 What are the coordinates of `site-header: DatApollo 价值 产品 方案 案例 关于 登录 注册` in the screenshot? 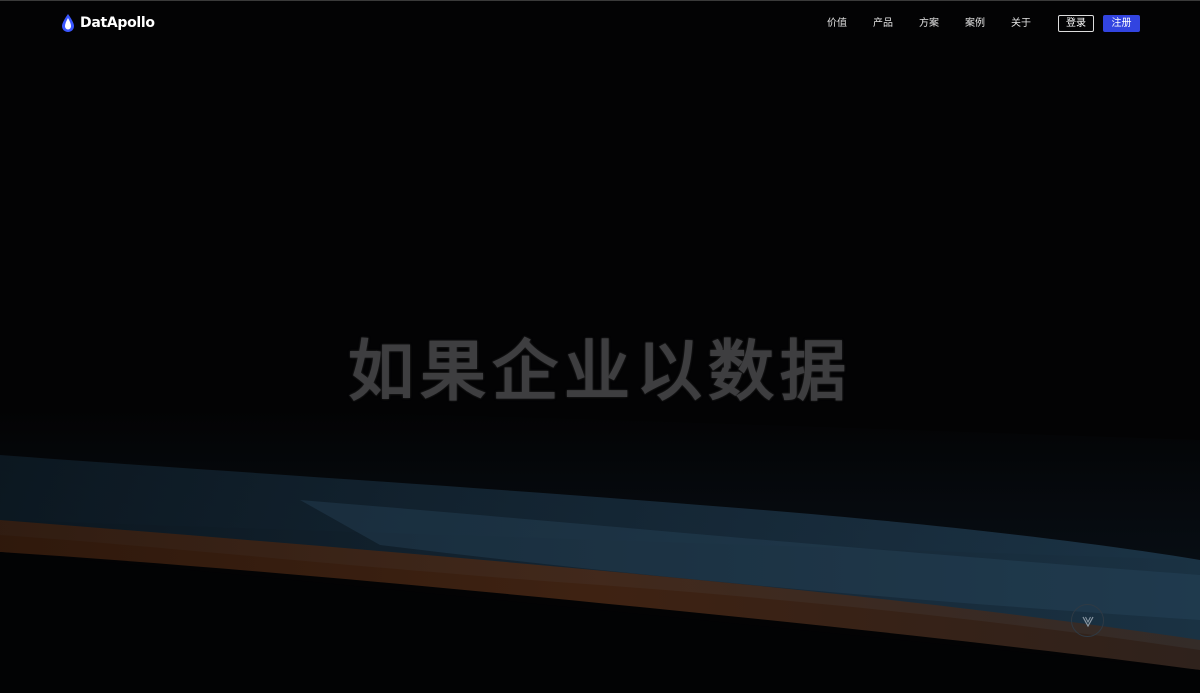 It's located at (600, 23).